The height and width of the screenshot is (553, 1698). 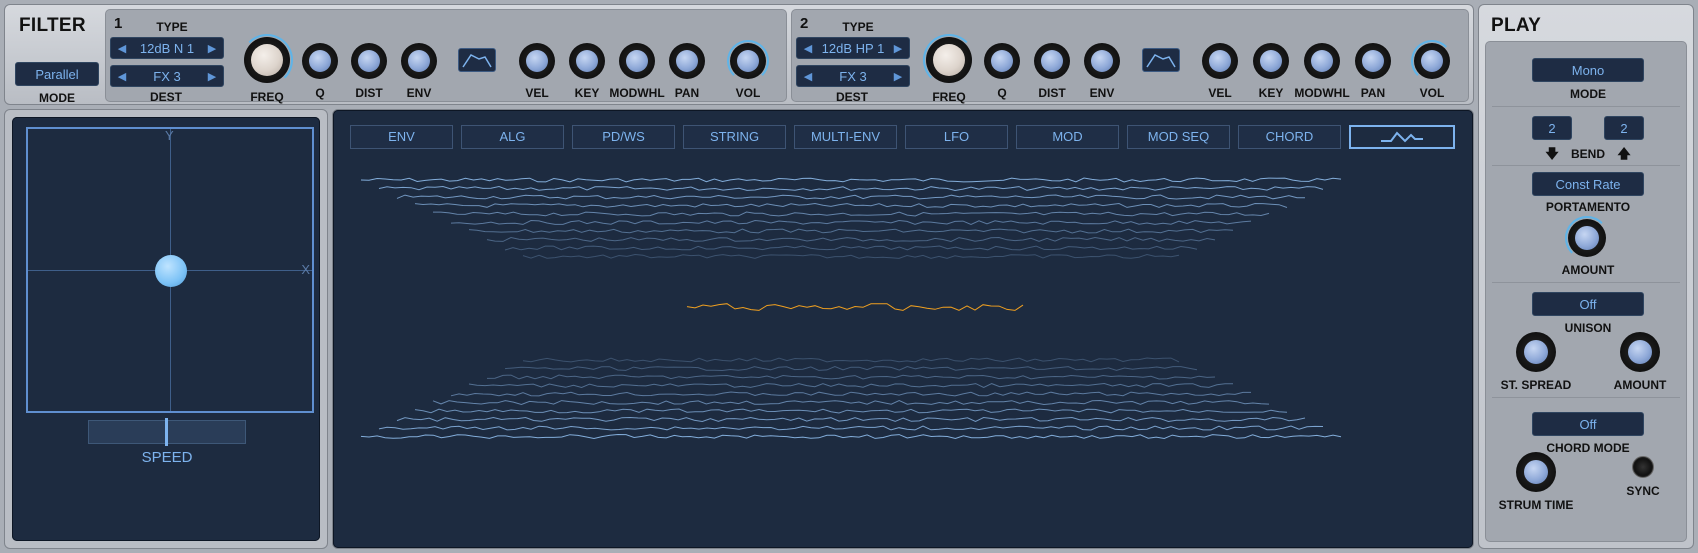 I want to click on filter-2-env-knob, so click(x=1102, y=61).